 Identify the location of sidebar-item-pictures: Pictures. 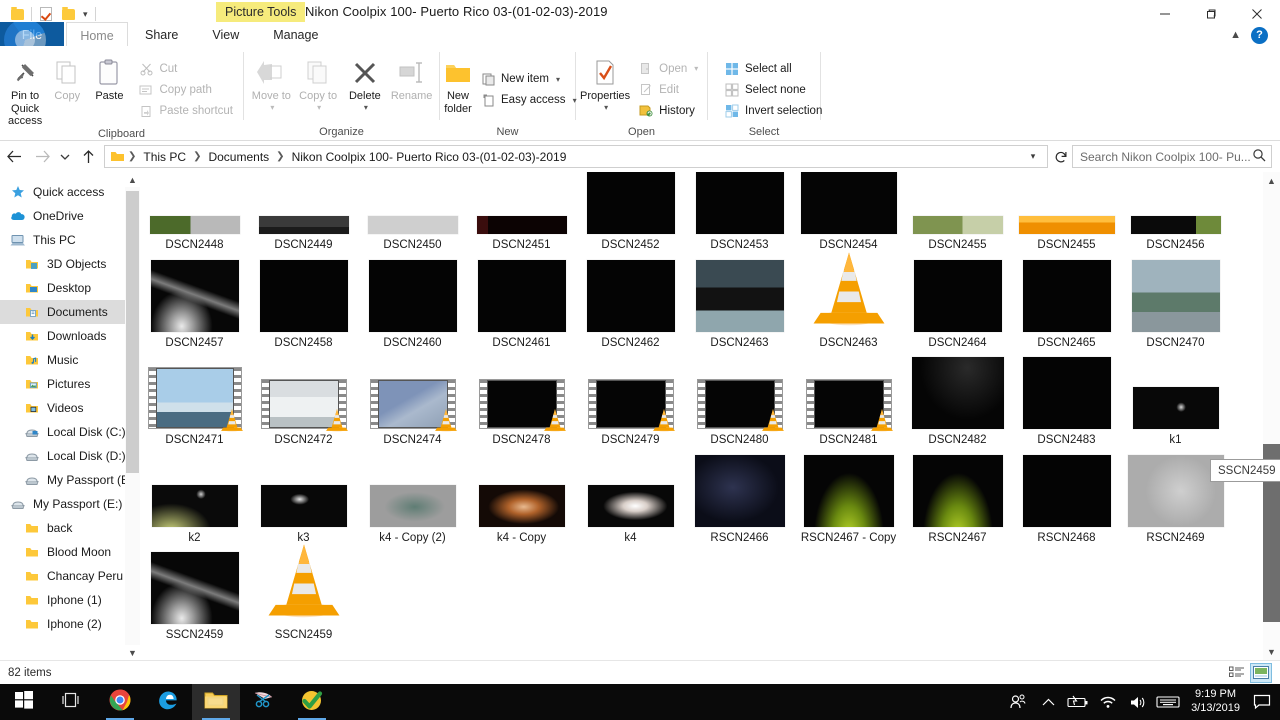
(70, 384).